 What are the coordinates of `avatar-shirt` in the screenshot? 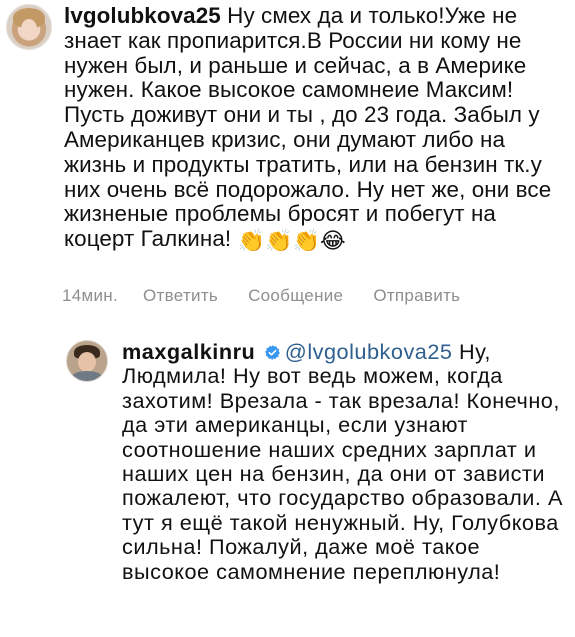 It's located at (87, 376).